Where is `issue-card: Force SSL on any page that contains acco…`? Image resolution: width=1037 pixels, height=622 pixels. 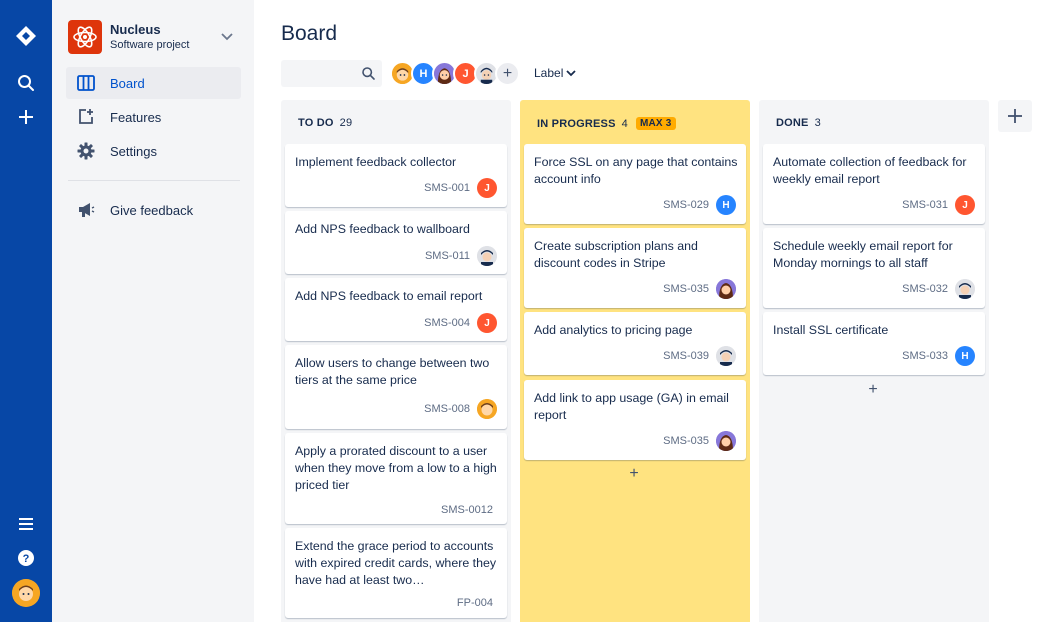 issue-card: Force SSL on any page that contains acco… is located at coordinates (635, 184).